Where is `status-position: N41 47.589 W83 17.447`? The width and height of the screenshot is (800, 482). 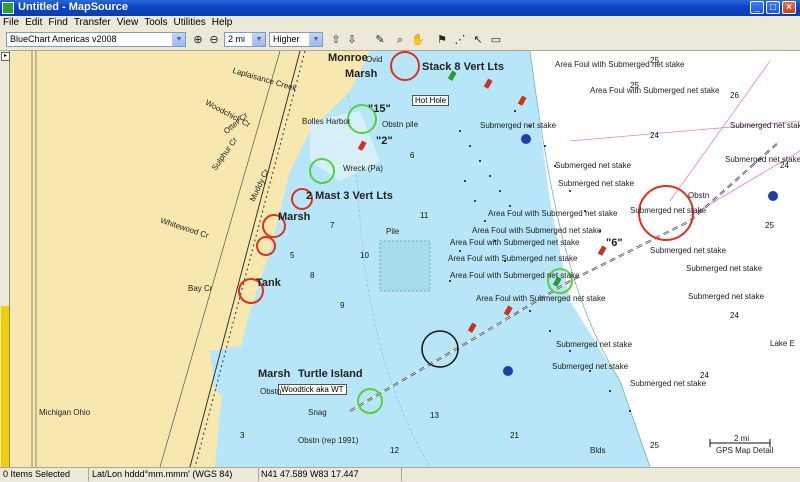 status-position: N41 47.589 W83 17.447 is located at coordinates (330, 474).